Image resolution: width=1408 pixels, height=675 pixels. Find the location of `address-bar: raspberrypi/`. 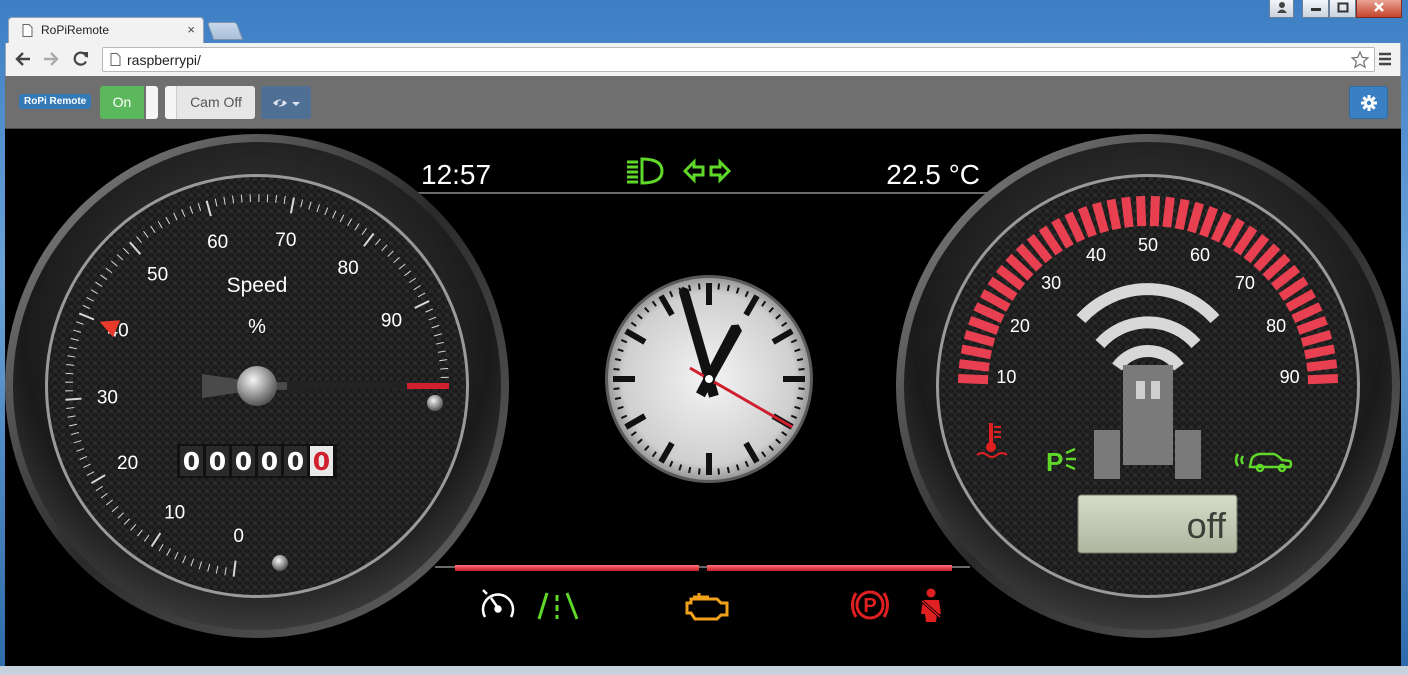

address-bar: raspberrypi/ is located at coordinates (738, 59).